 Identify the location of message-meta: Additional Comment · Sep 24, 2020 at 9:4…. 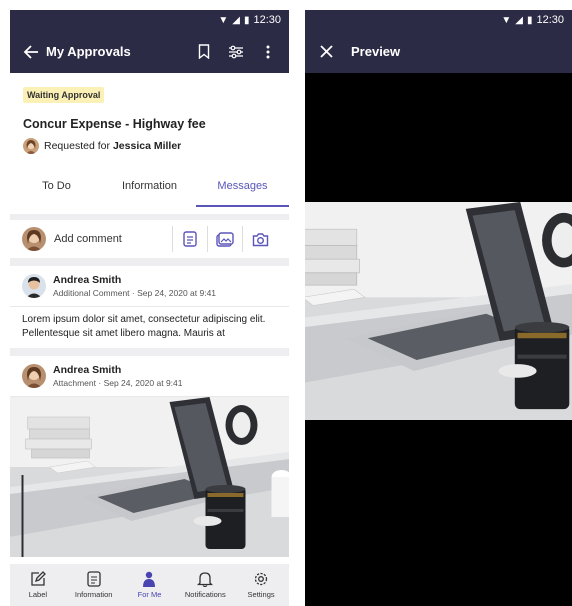
(135, 293).